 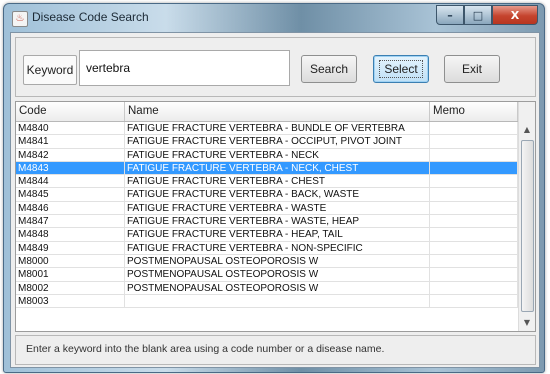 What do you see at coordinates (329, 69) in the screenshot?
I see `search-button: Search` at bounding box center [329, 69].